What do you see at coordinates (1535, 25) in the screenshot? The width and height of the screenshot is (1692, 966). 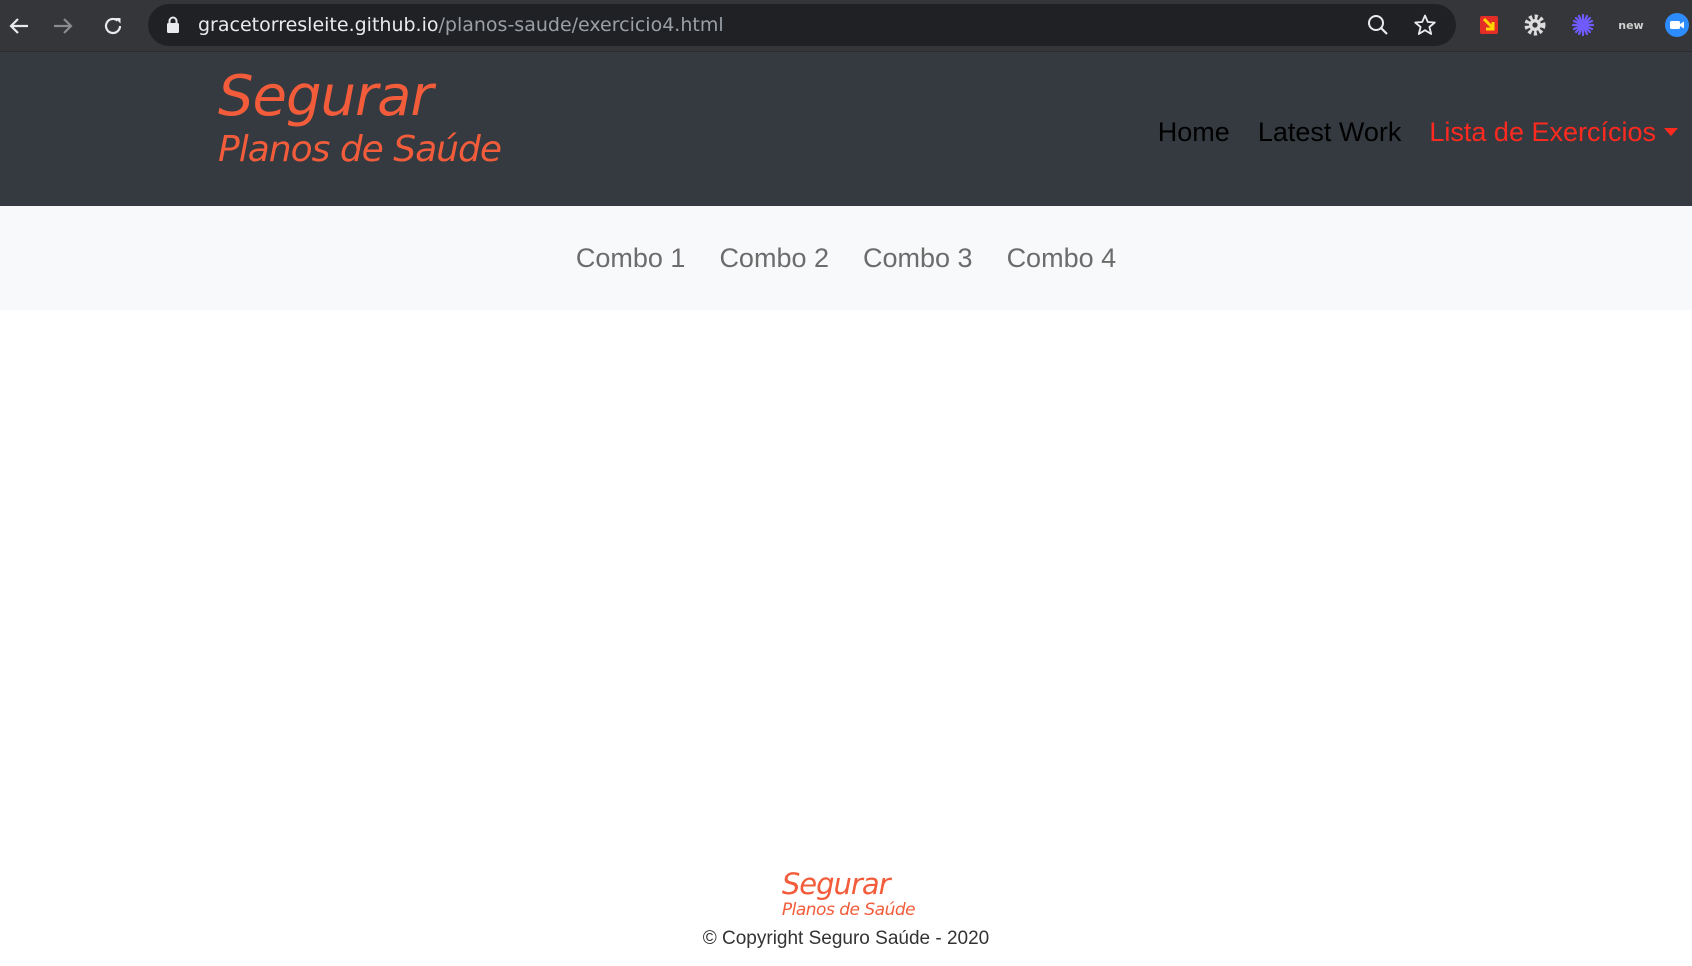 I see `settings-gear-icon` at bounding box center [1535, 25].